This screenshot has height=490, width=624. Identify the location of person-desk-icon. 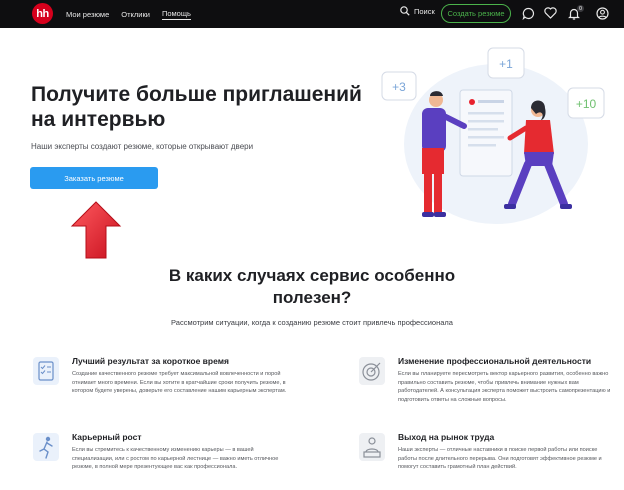
(372, 447).